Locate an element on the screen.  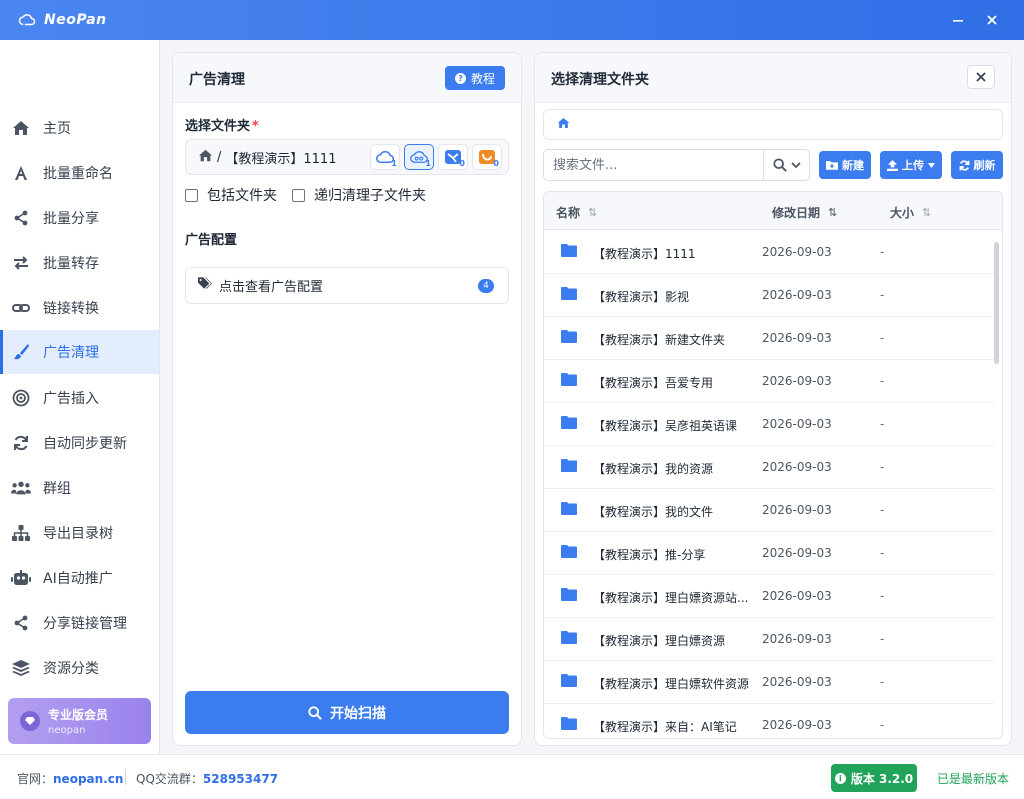
folder-path-box: / 【教程演示】1111 1 1 0 0 is located at coordinates (347, 157).